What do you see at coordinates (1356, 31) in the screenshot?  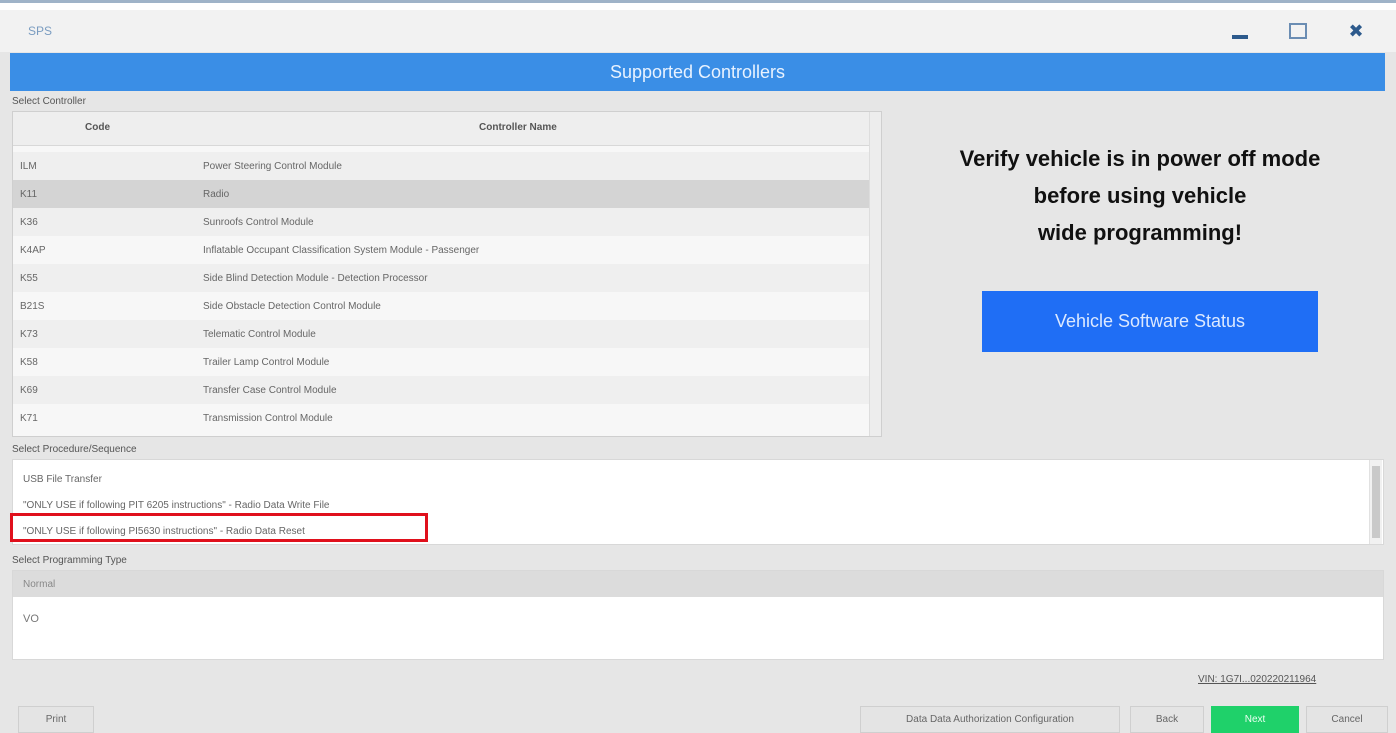 I see `close-icon: ✖` at bounding box center [1356, 31].